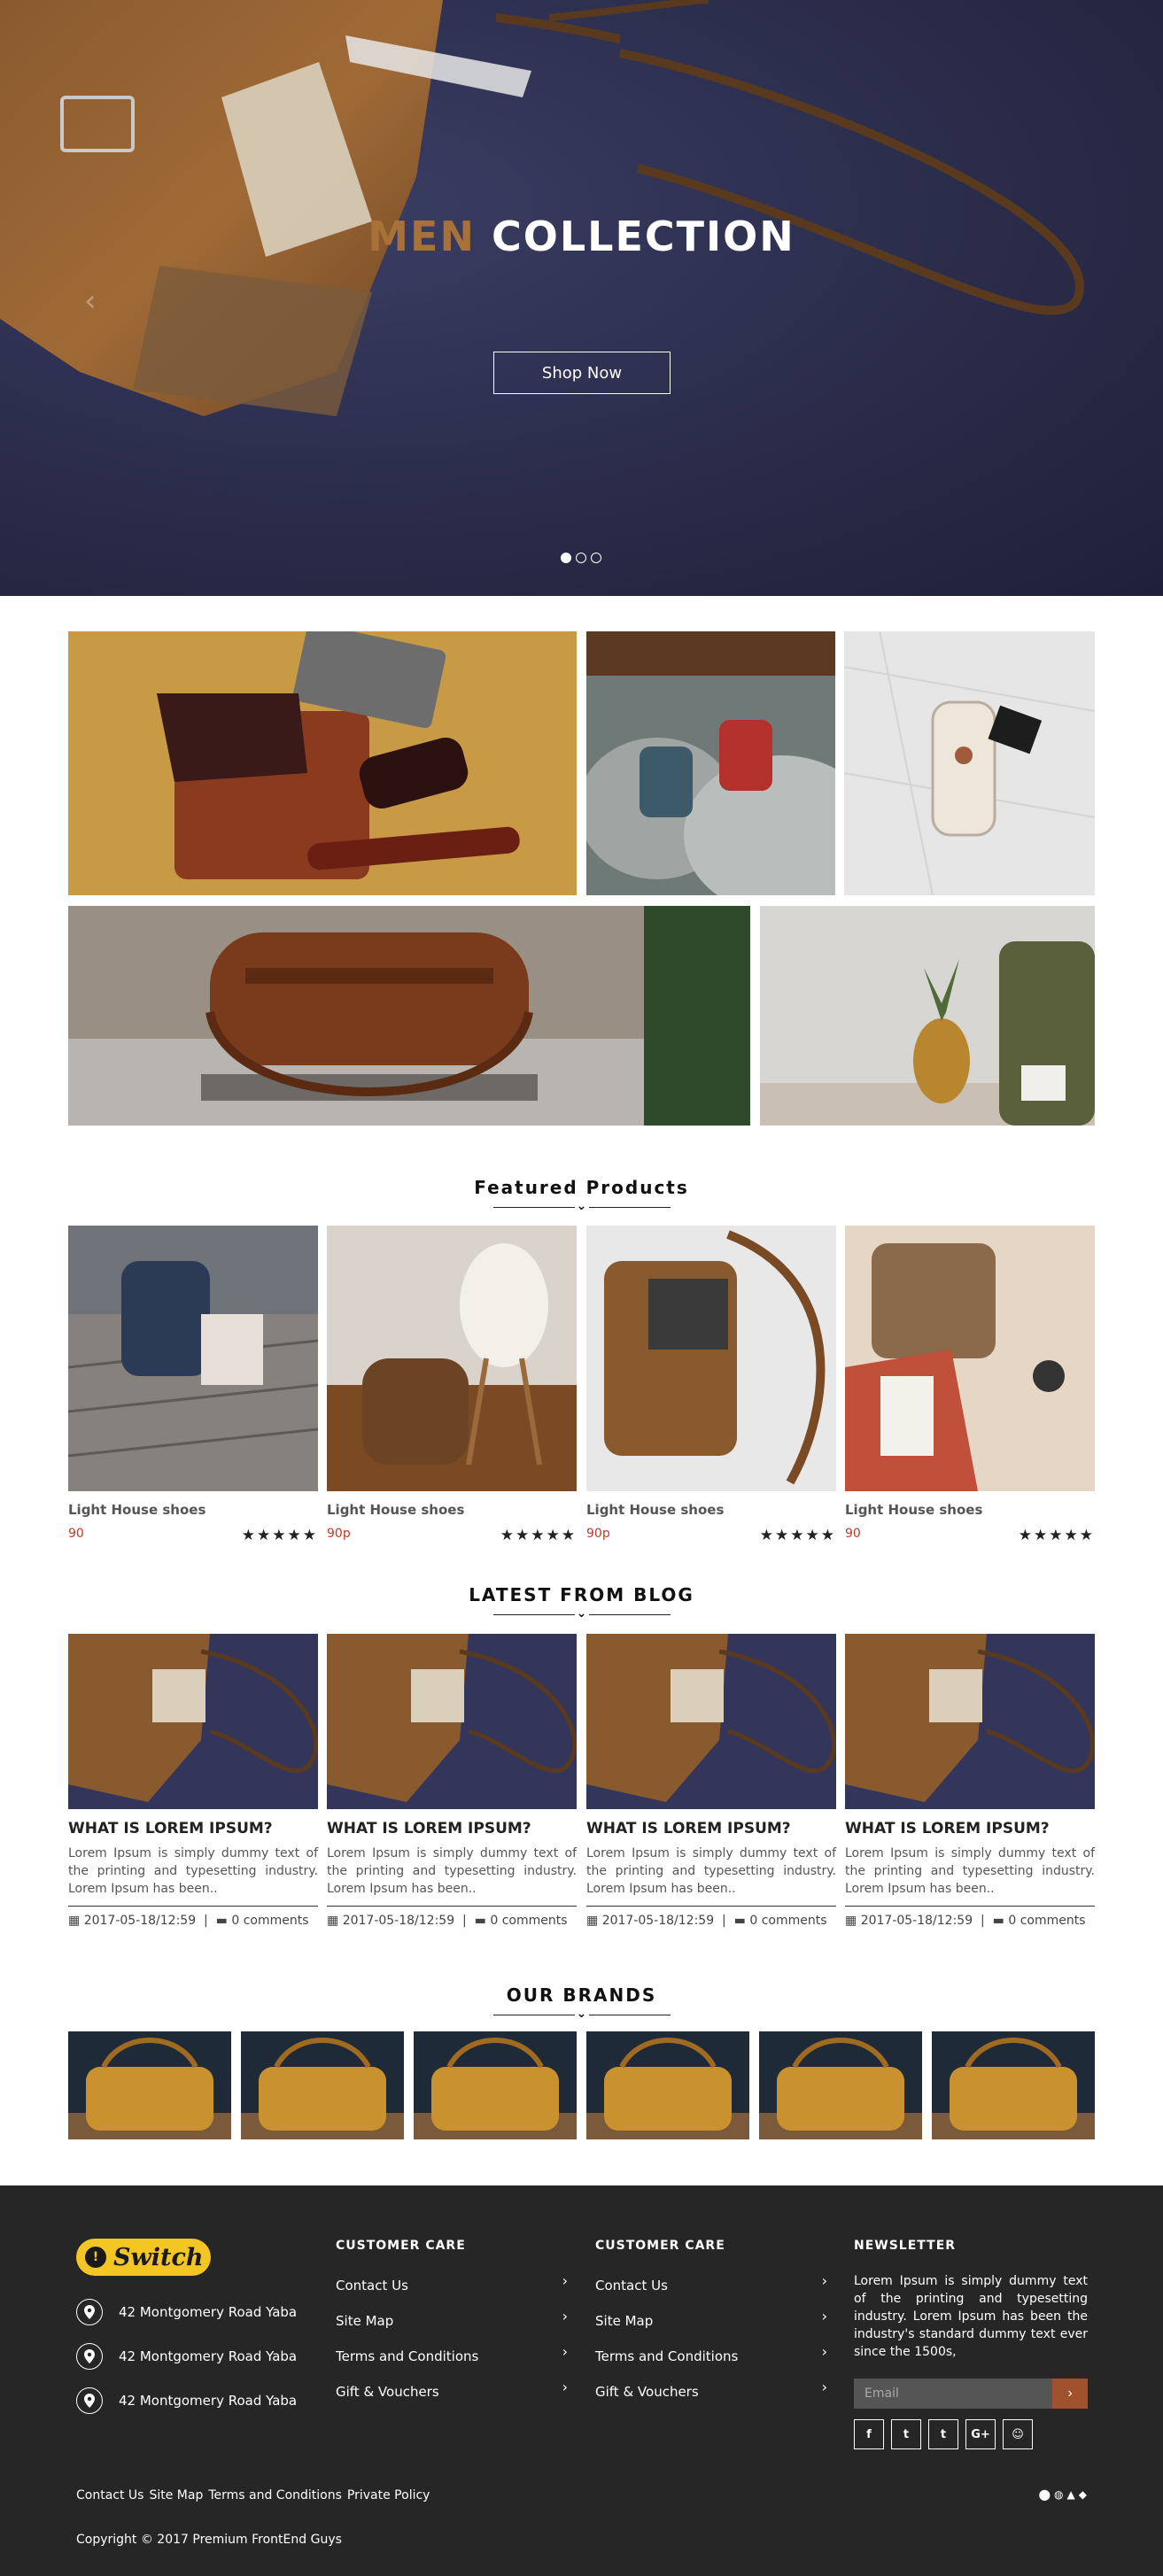 This screenshot has height=2576, width=1163. What do you see at coordinates (109, 2495) in the screenshot?
I see `footer-bottom-link: Contact Us` at bounding box center [109, 2495].